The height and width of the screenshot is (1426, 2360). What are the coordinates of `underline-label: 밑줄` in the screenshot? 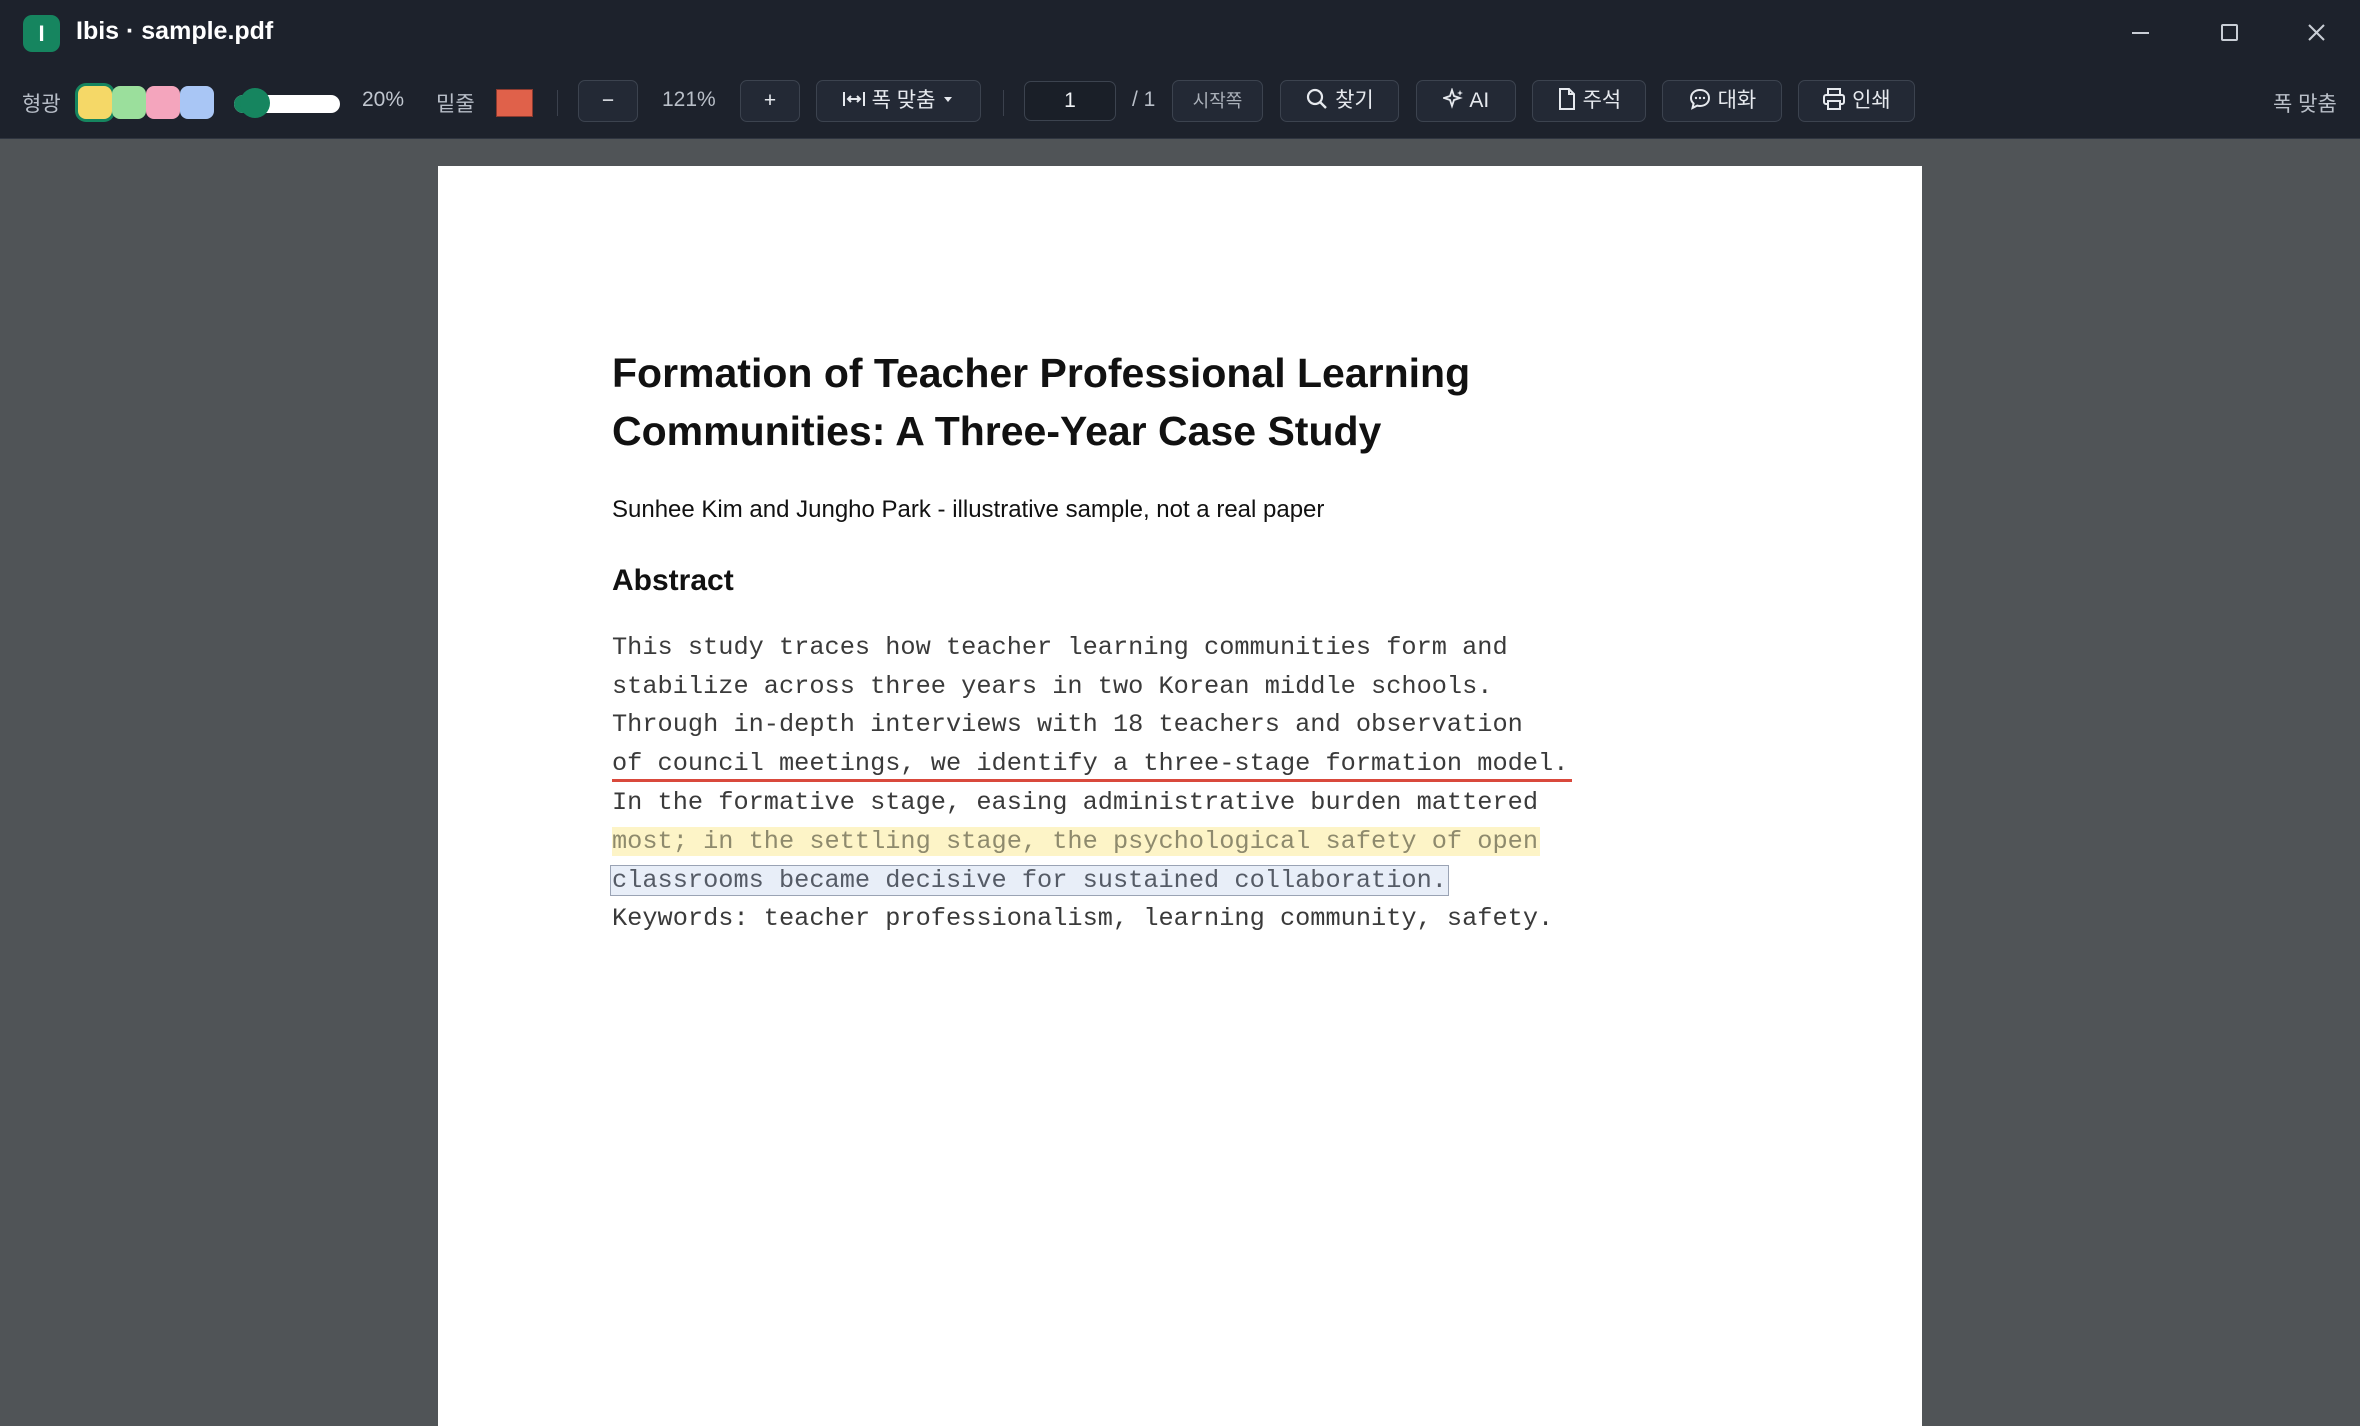 It's located at (455, 104).